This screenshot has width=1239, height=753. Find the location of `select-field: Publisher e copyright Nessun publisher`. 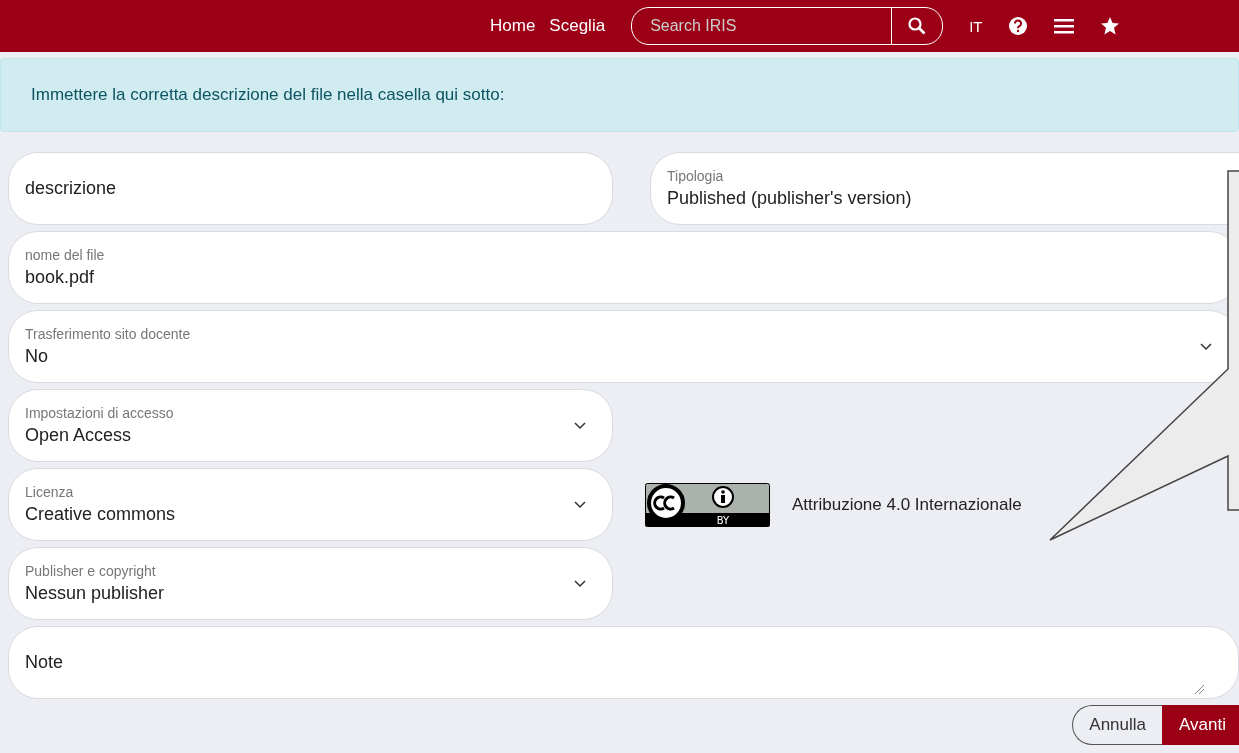

select-field: Publisher e copyright Nessun publisher is located at coordinates (310, 583).